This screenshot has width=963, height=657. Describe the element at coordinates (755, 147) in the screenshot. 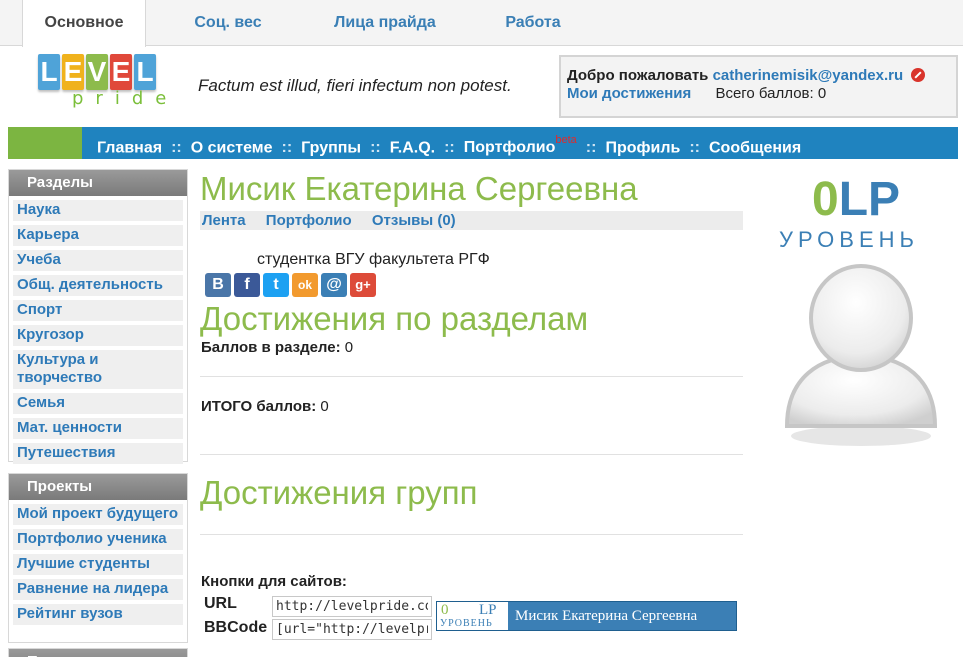

I see `nav-messages: Сообщения` at that location.